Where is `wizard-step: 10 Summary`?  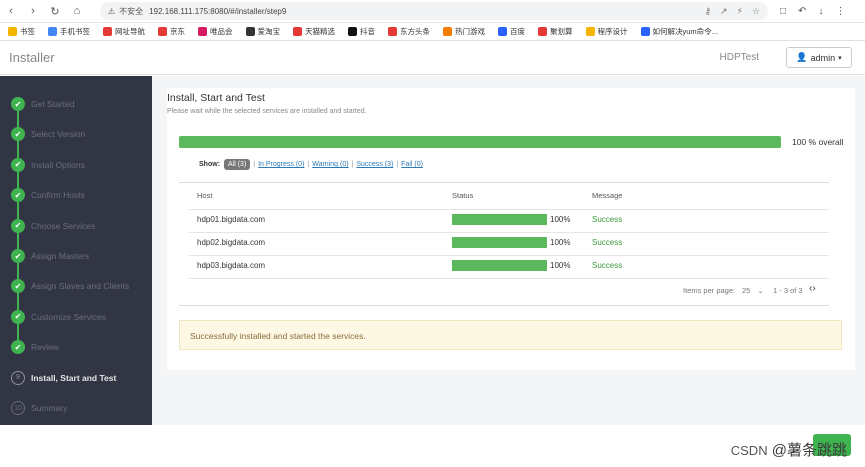
wizard-step: 10 Summary is located at coordinates (39, 408).